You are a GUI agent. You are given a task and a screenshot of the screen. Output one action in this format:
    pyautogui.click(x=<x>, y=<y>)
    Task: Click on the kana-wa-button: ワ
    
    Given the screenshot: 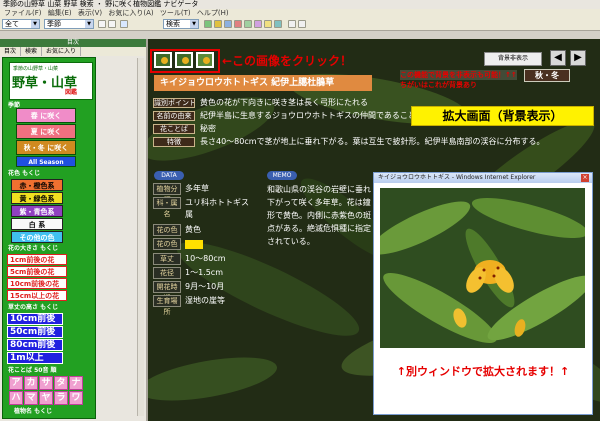 What is the action you would take?
    pyautogui.click(x=76, y=398)
    